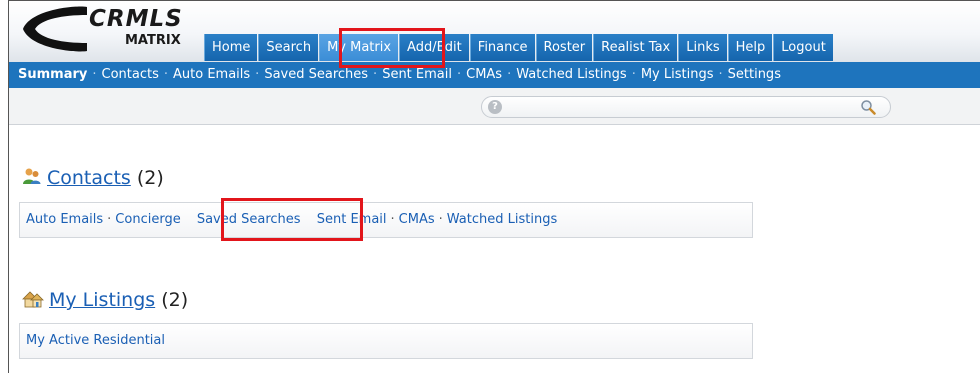 The height and width of the screenshot is (373, 980). What do you see at coordinates (417, 219) in the screenshot?
I see `contacts-cmas-link: CMAs` at bounding box center [417, 219].